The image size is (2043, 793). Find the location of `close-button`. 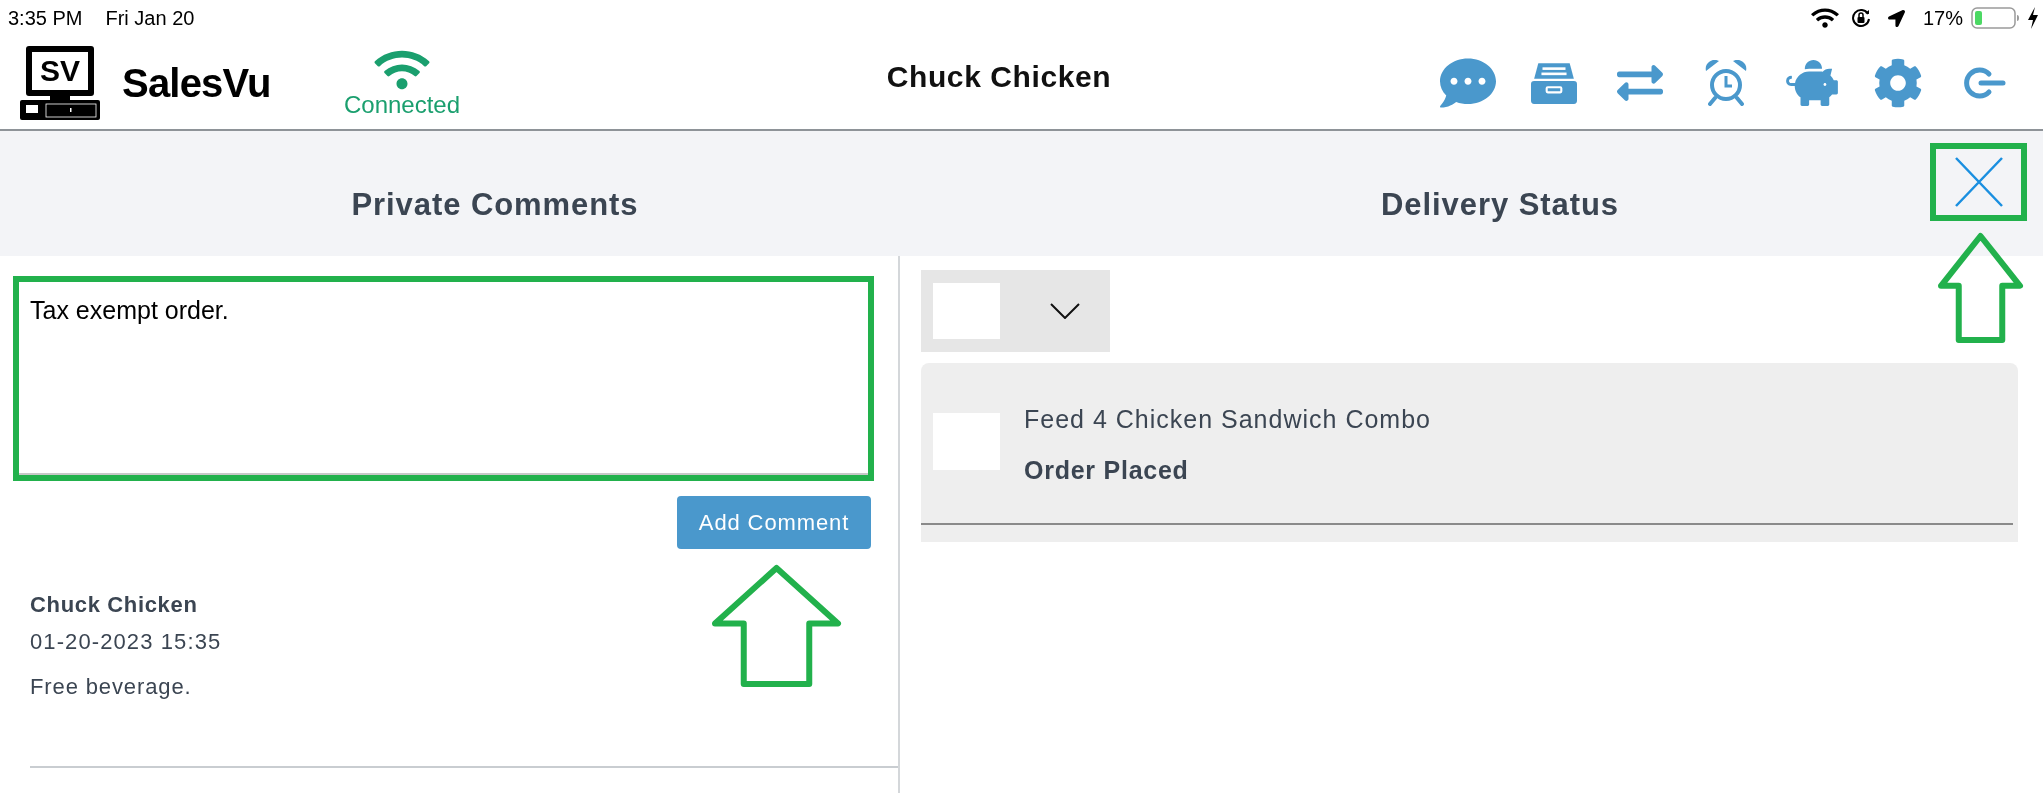

close-button is located at coordinates (1978, 182).